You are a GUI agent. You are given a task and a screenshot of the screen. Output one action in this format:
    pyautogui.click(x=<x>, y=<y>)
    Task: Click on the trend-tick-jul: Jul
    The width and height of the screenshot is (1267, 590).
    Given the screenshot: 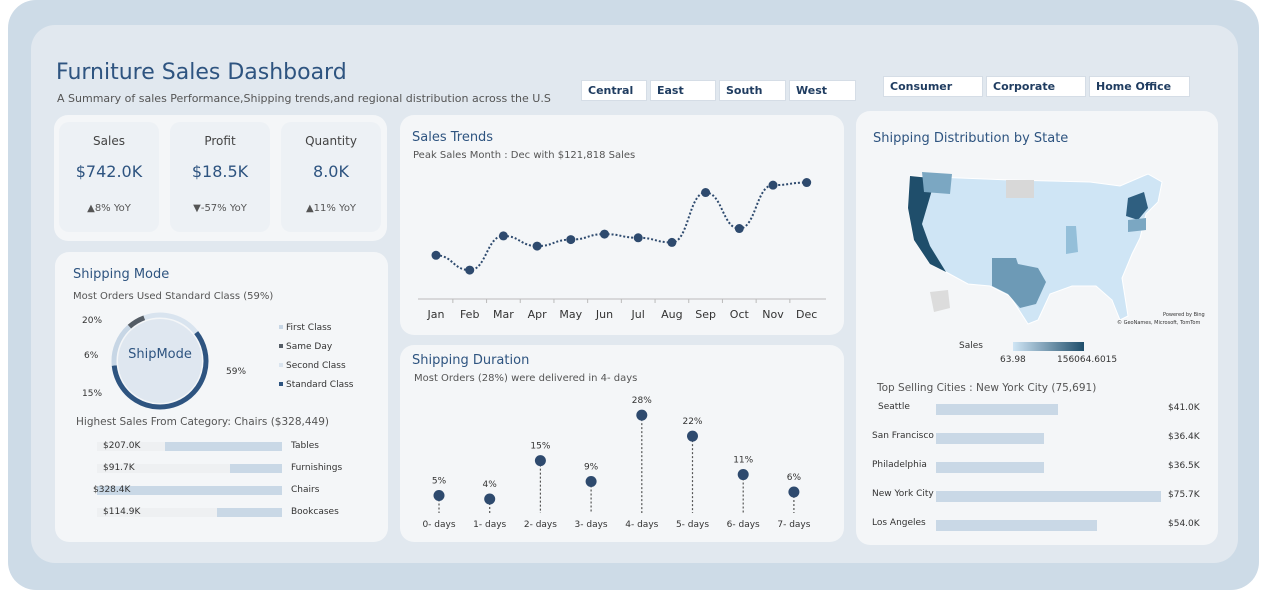 What is the action you would take?
    pyautogui.click(x=638, y=314)
    